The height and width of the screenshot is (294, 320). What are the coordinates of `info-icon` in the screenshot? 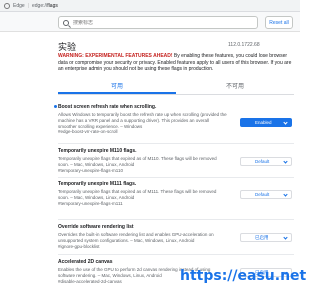 It's located at (7, 5).